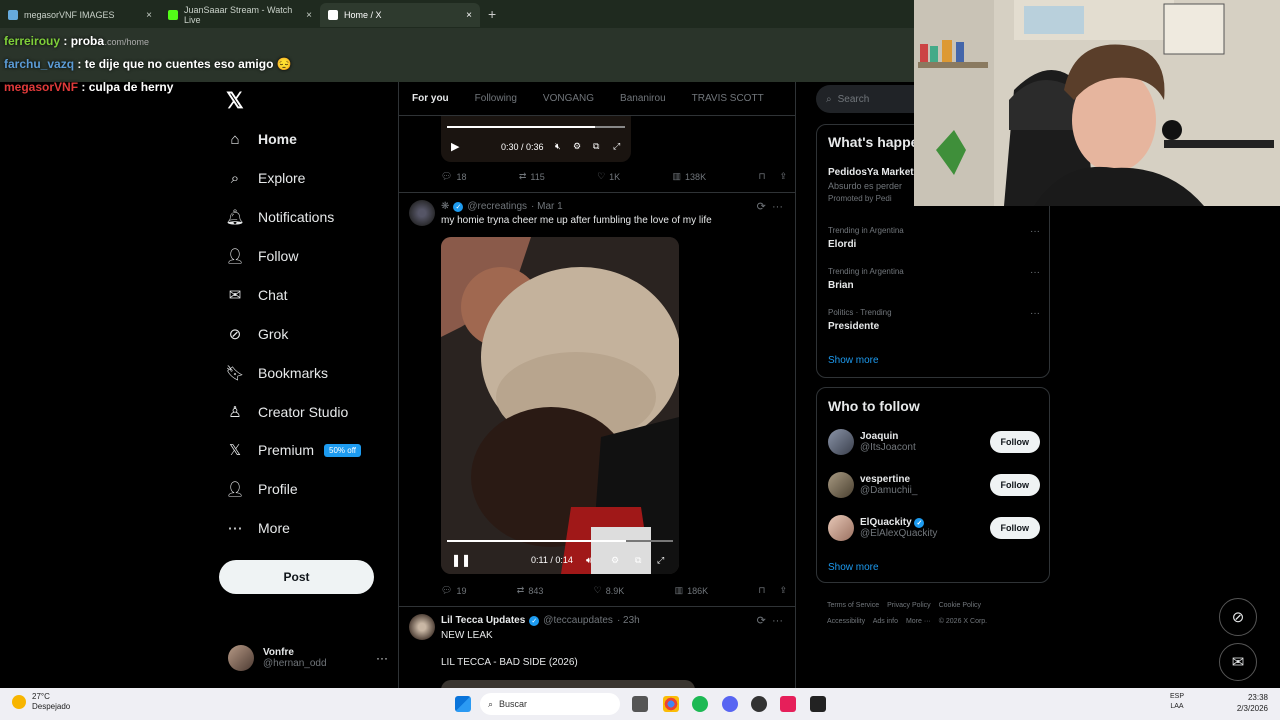 Image resolution: width=1280 pixels, height=720 pixels. I want to click on repost-button: ⇄ 115, so click(532, 176).